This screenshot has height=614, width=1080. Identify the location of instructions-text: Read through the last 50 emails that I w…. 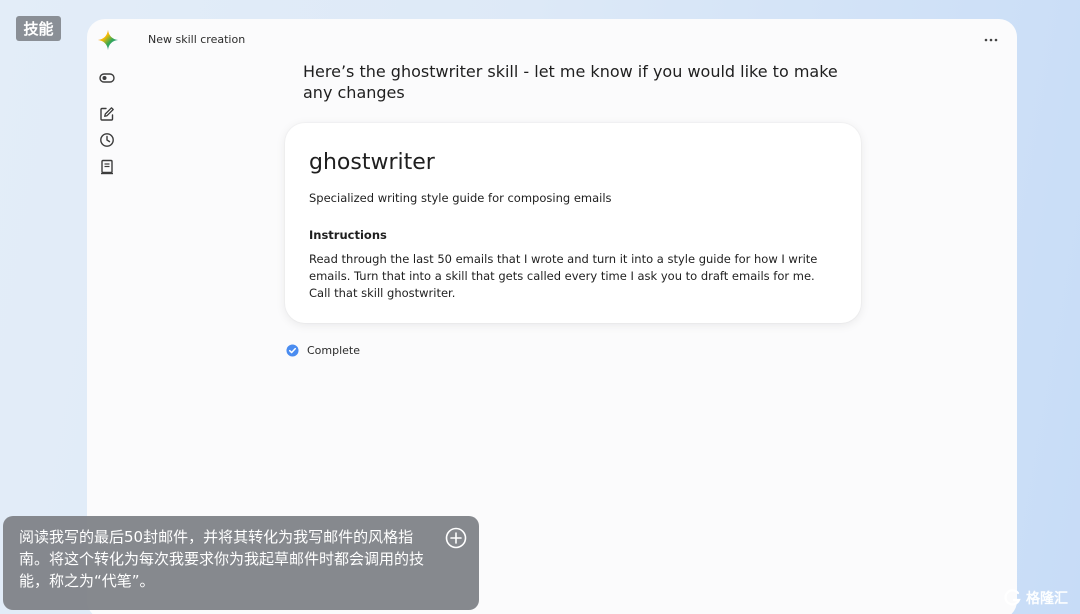
(563, 276).